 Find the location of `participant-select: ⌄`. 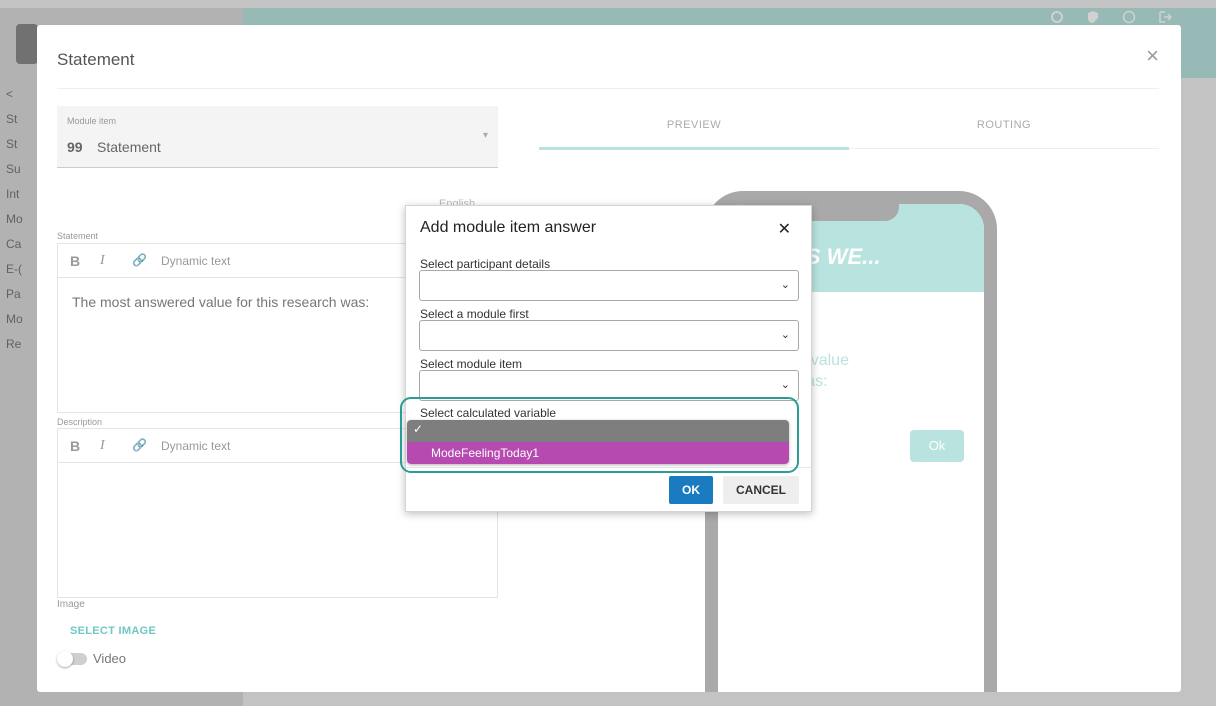

participant-select: ⌄ is located at coordinates (609, 285).